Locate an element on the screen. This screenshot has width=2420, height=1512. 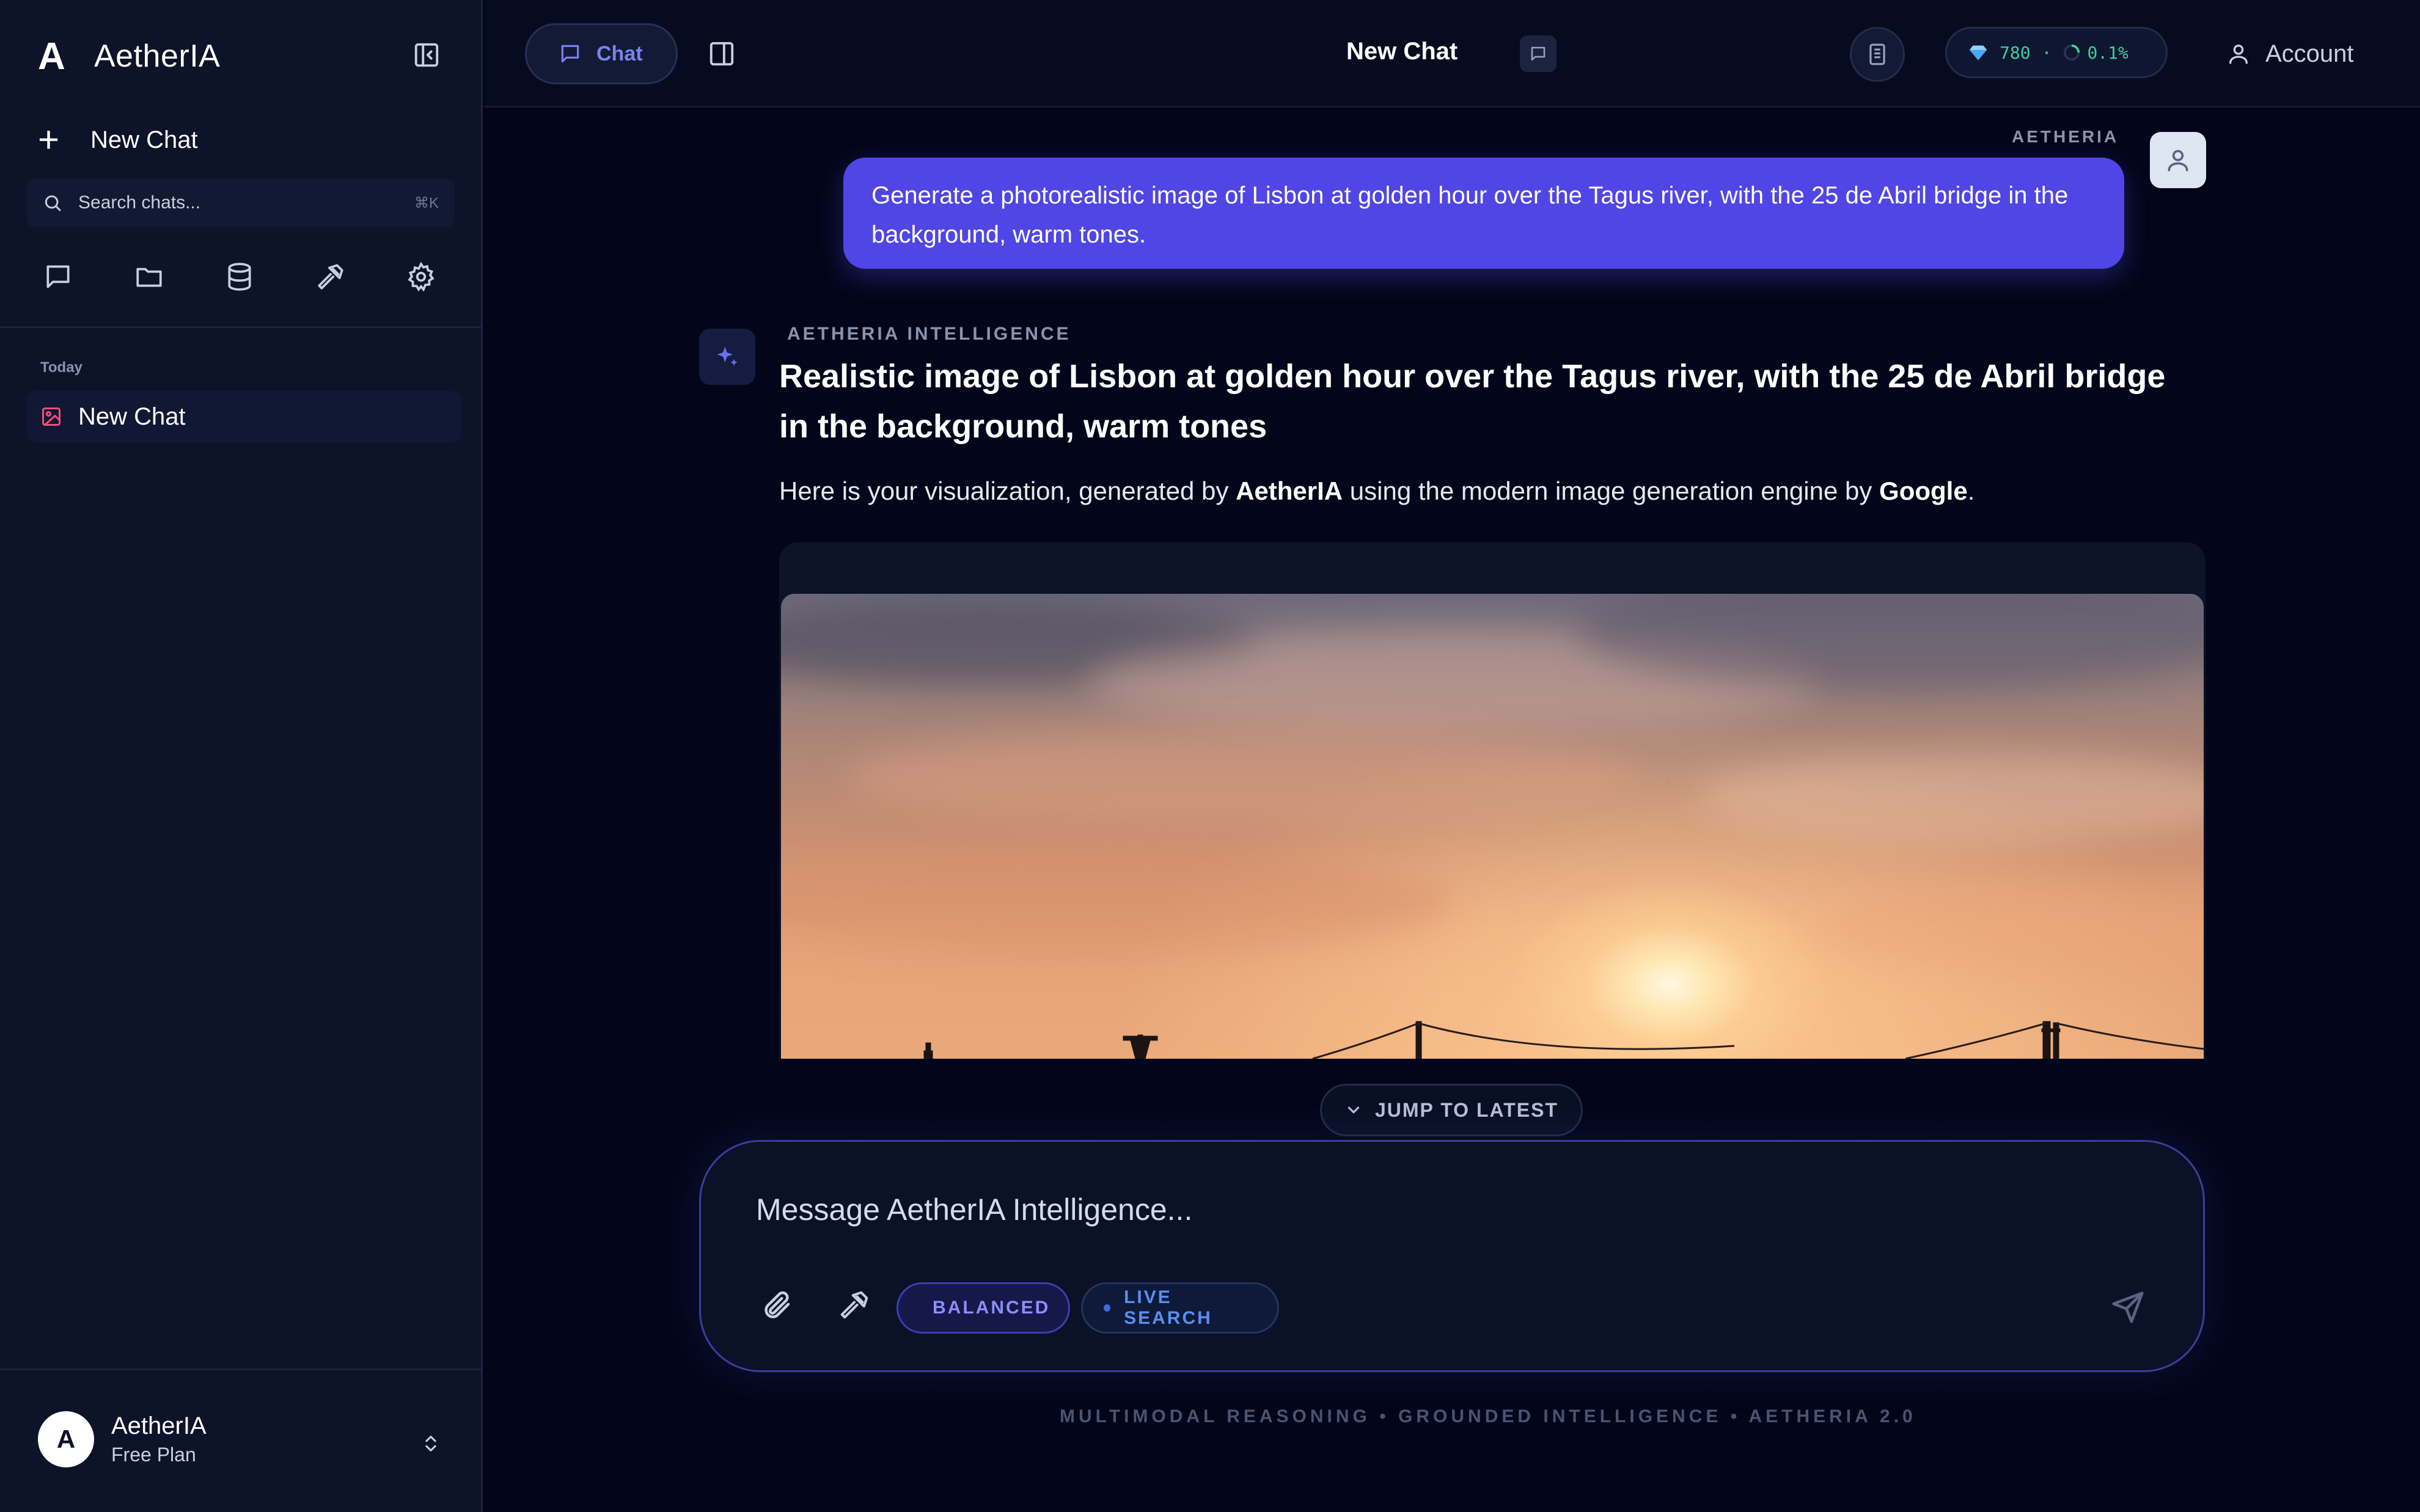
top-bar: Chat New Chat 780 · 0.1% Account is located at coordinates (1453, 54).